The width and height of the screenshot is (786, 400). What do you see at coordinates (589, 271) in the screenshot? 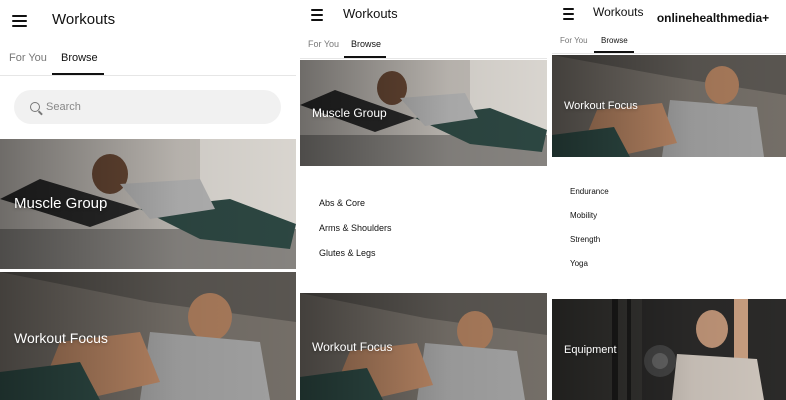
I see `submenu-item-yoga: Yoga` at bounding box center [589, 271].